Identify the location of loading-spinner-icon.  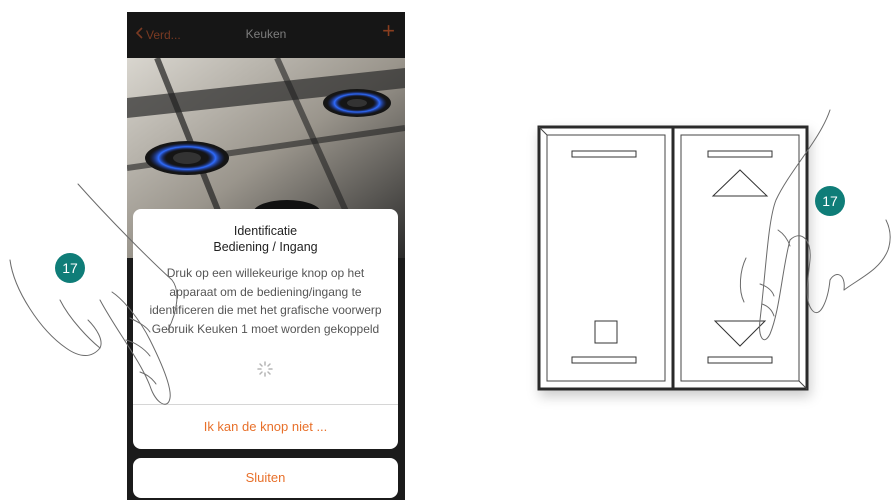
(265, 369).